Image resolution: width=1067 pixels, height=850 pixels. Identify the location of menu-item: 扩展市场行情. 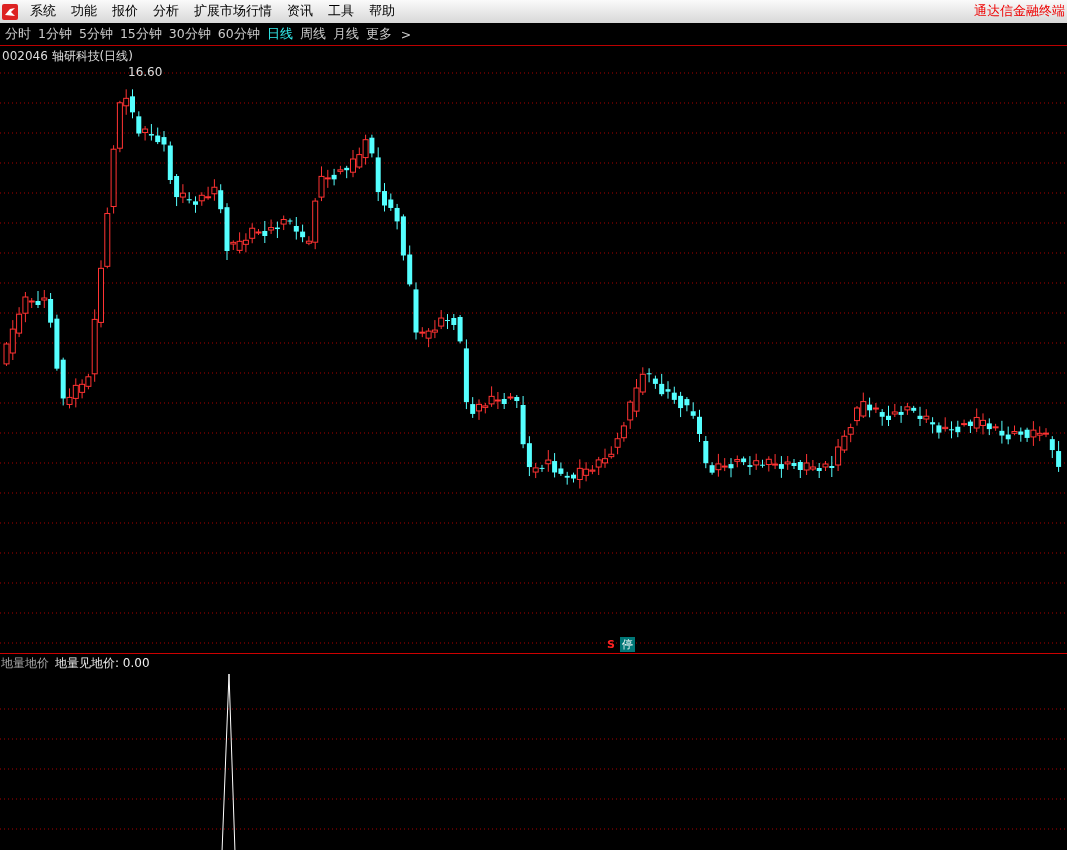
(234, 11).